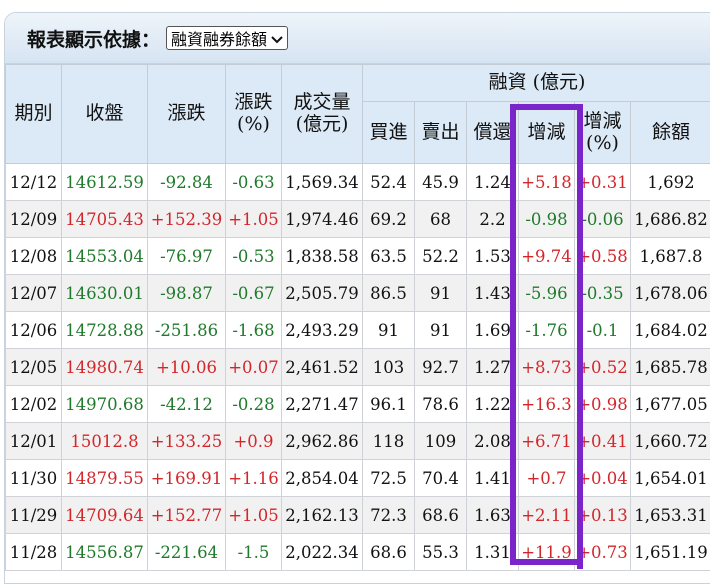 Image resolution: width=710 pixels, height=584 pixels. Describe the element at coordinates (670, 552) in the screenshot. I see `cell-balance: 1,651.19` at that location.